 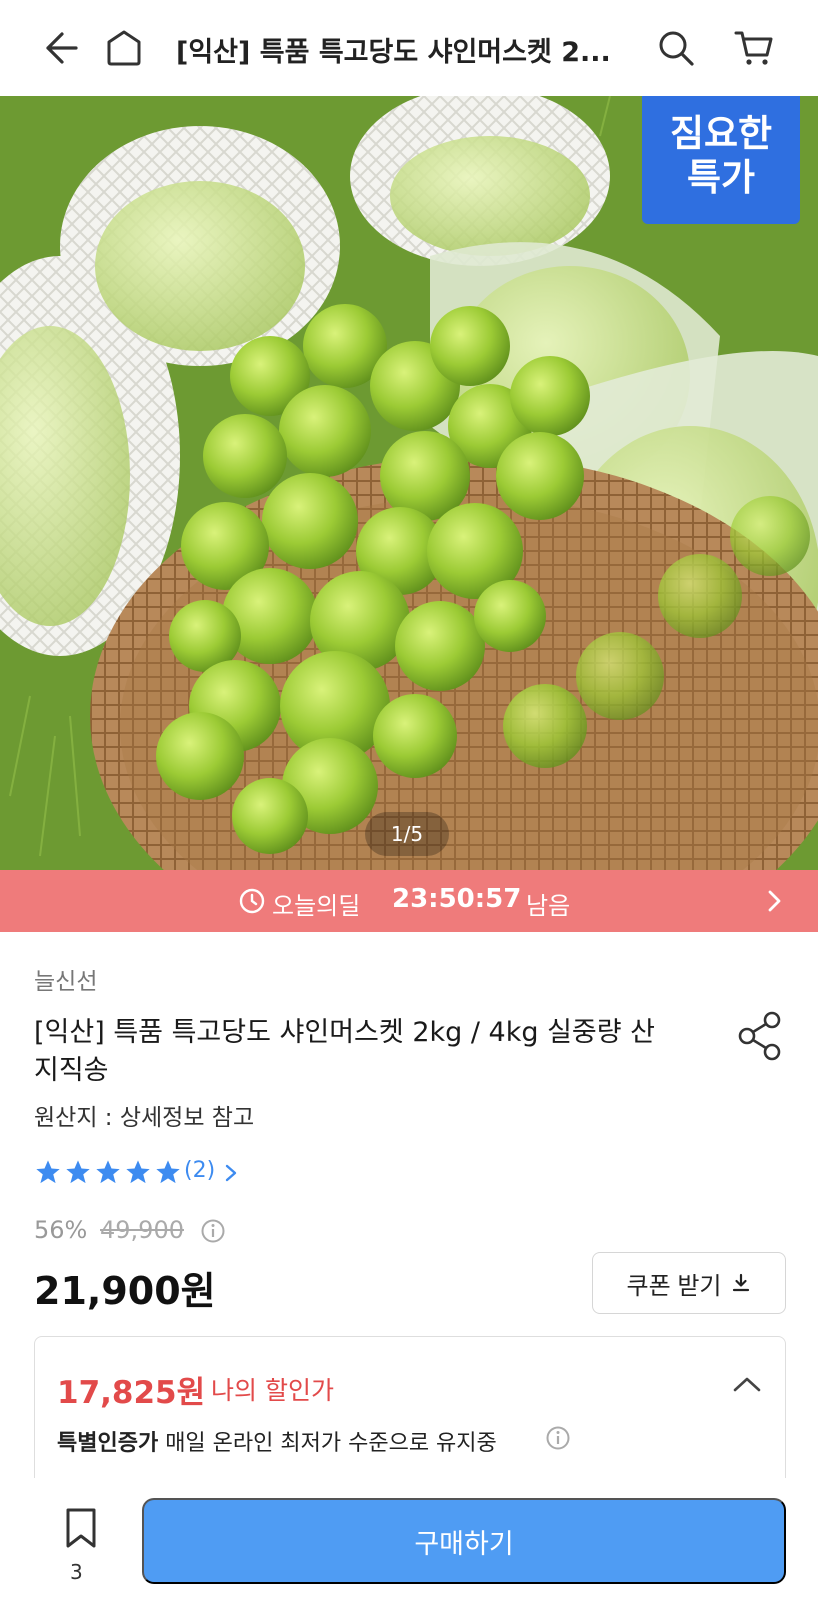 What do you see at coordinates (60, 48) in the screenshot?
I see `back-arrow-icon` at bounding box center [60, 48].